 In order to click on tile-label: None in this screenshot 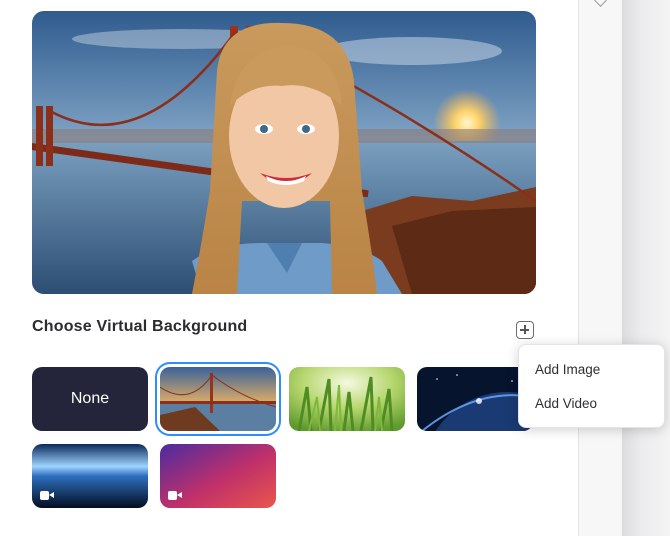, I will do `click(90, 398)`.